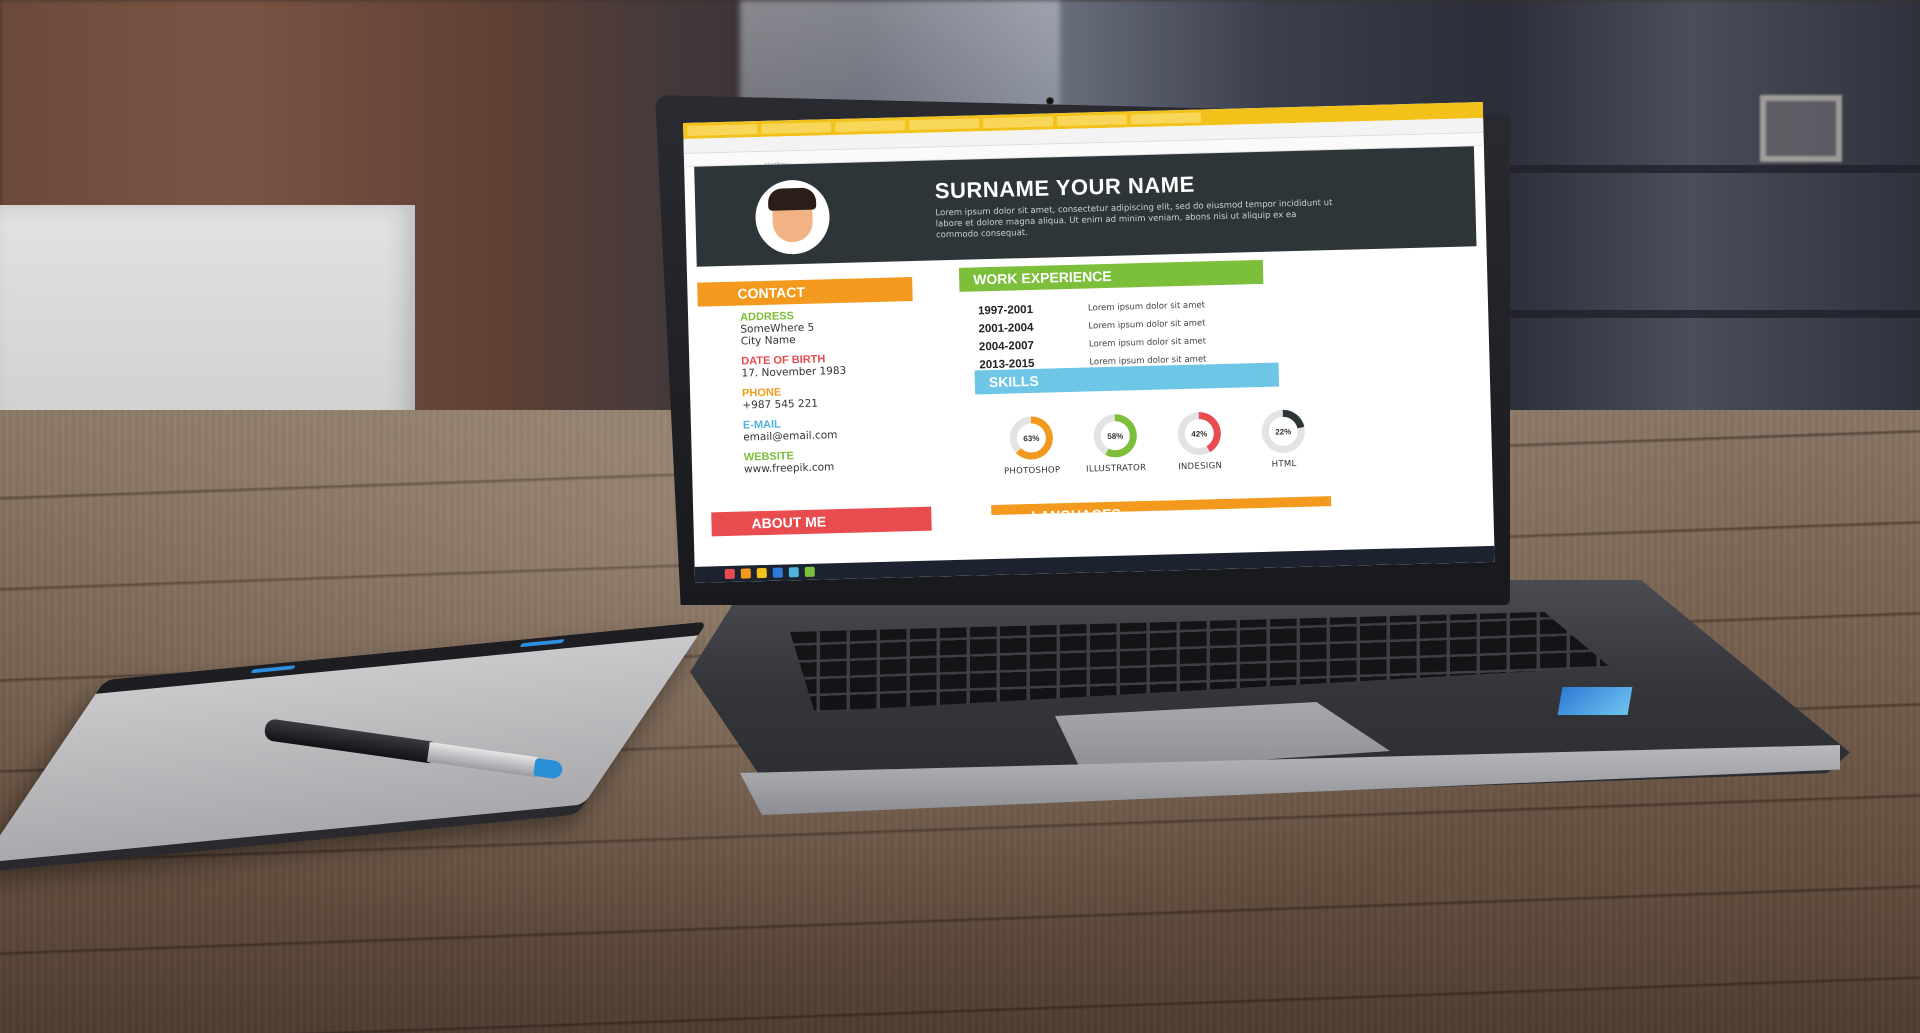  I want to click on skill-donut: 58%, so click(1115, 436).